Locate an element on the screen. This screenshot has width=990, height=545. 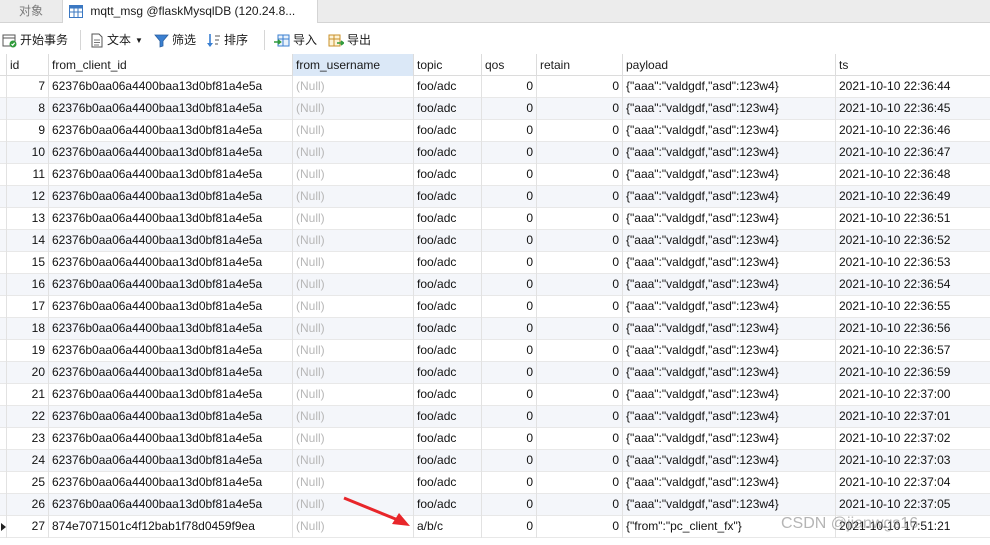
cell-ts: 2021-10-10 22:36:49 is located at coordinates (913, 197).